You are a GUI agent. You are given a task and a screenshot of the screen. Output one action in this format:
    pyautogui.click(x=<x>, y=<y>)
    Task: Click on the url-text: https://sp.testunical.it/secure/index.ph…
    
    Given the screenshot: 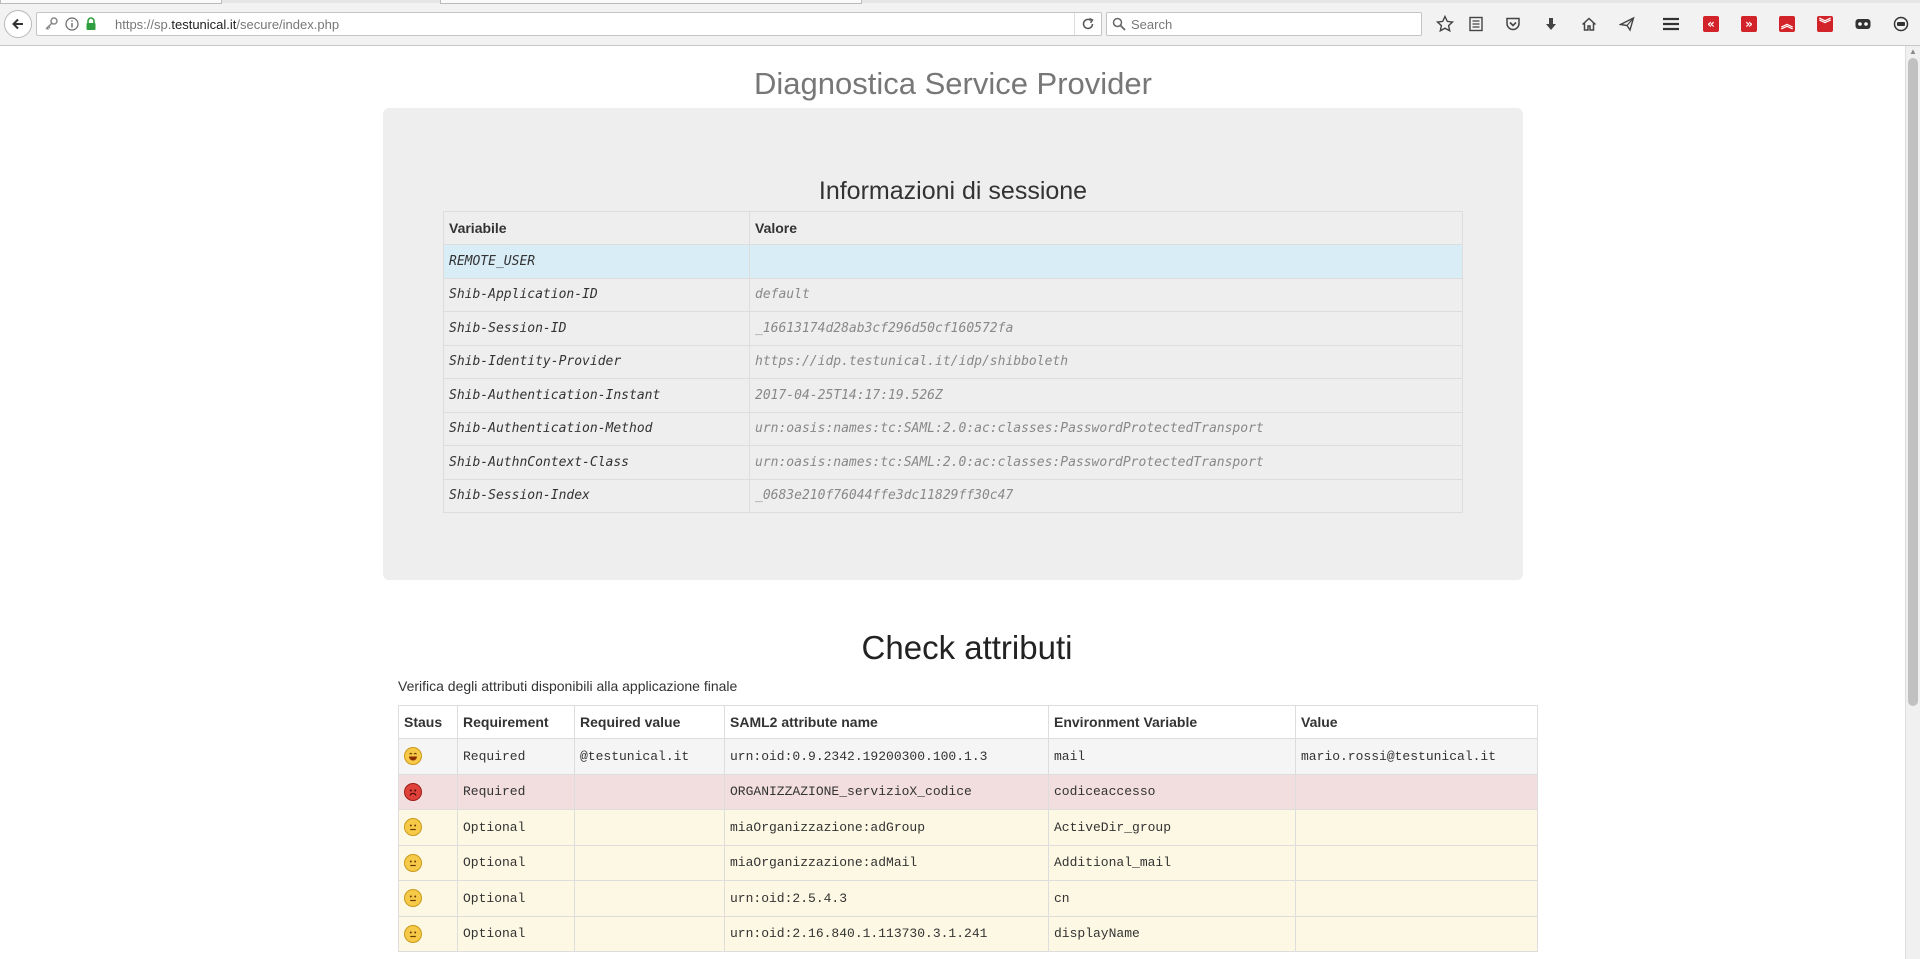 What is the action you would take?
    pyautogui.click(x=227, y=24)
    